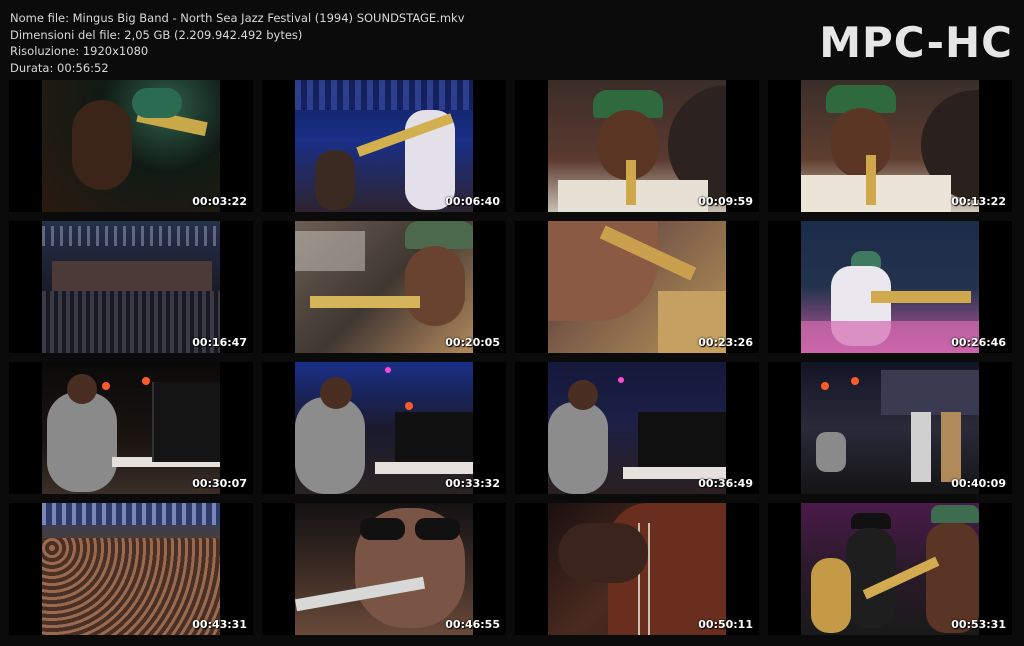  I want to click on thumbnail: 00:20:05, so click(384, 287).